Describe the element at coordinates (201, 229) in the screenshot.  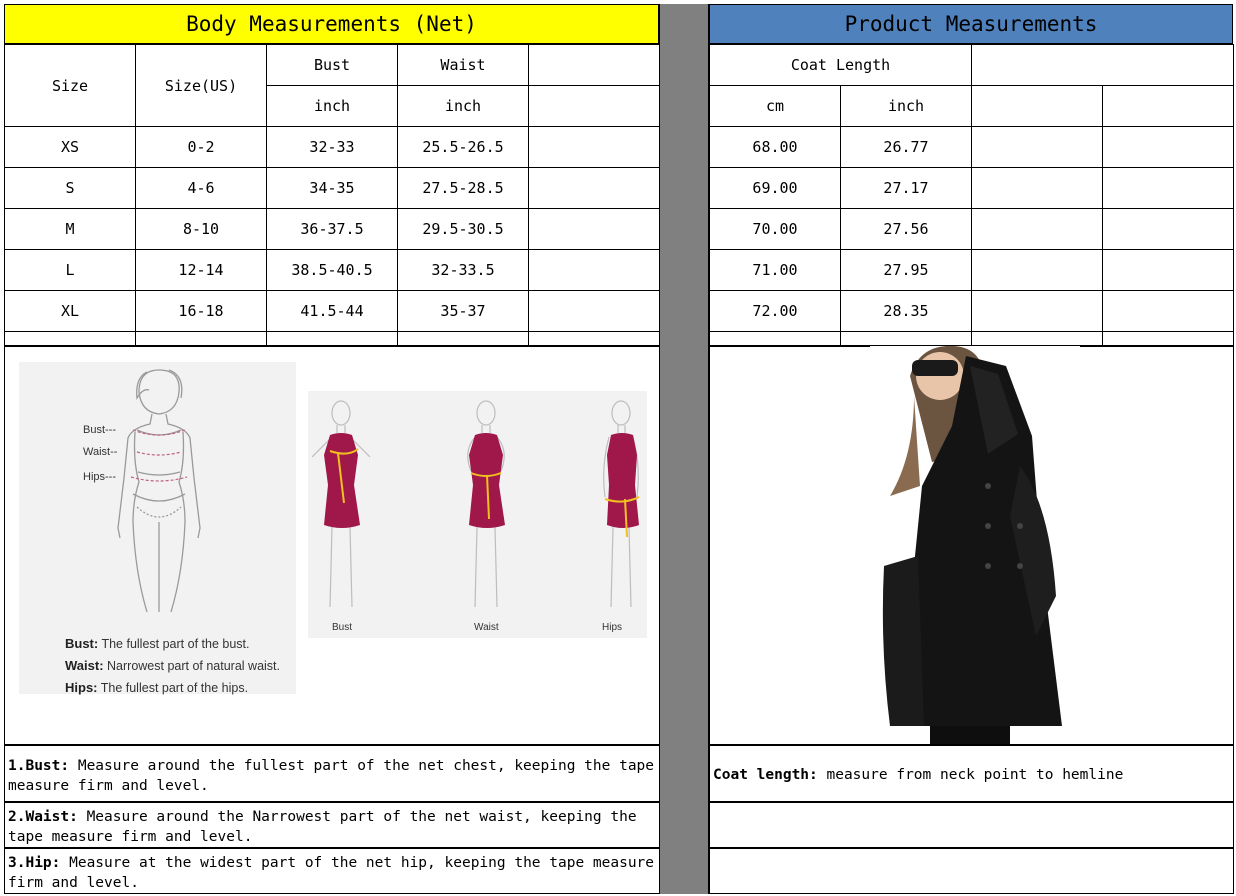
I see `cell-size-us: 8-10` at that location.